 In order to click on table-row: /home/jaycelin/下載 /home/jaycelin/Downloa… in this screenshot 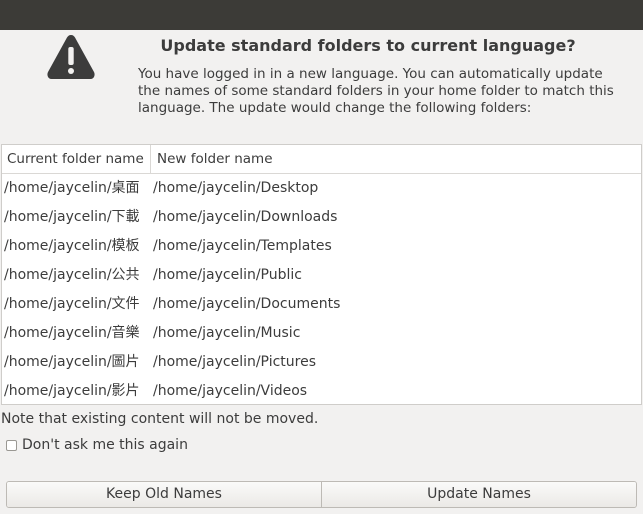, I will do `click(321, 217)`.